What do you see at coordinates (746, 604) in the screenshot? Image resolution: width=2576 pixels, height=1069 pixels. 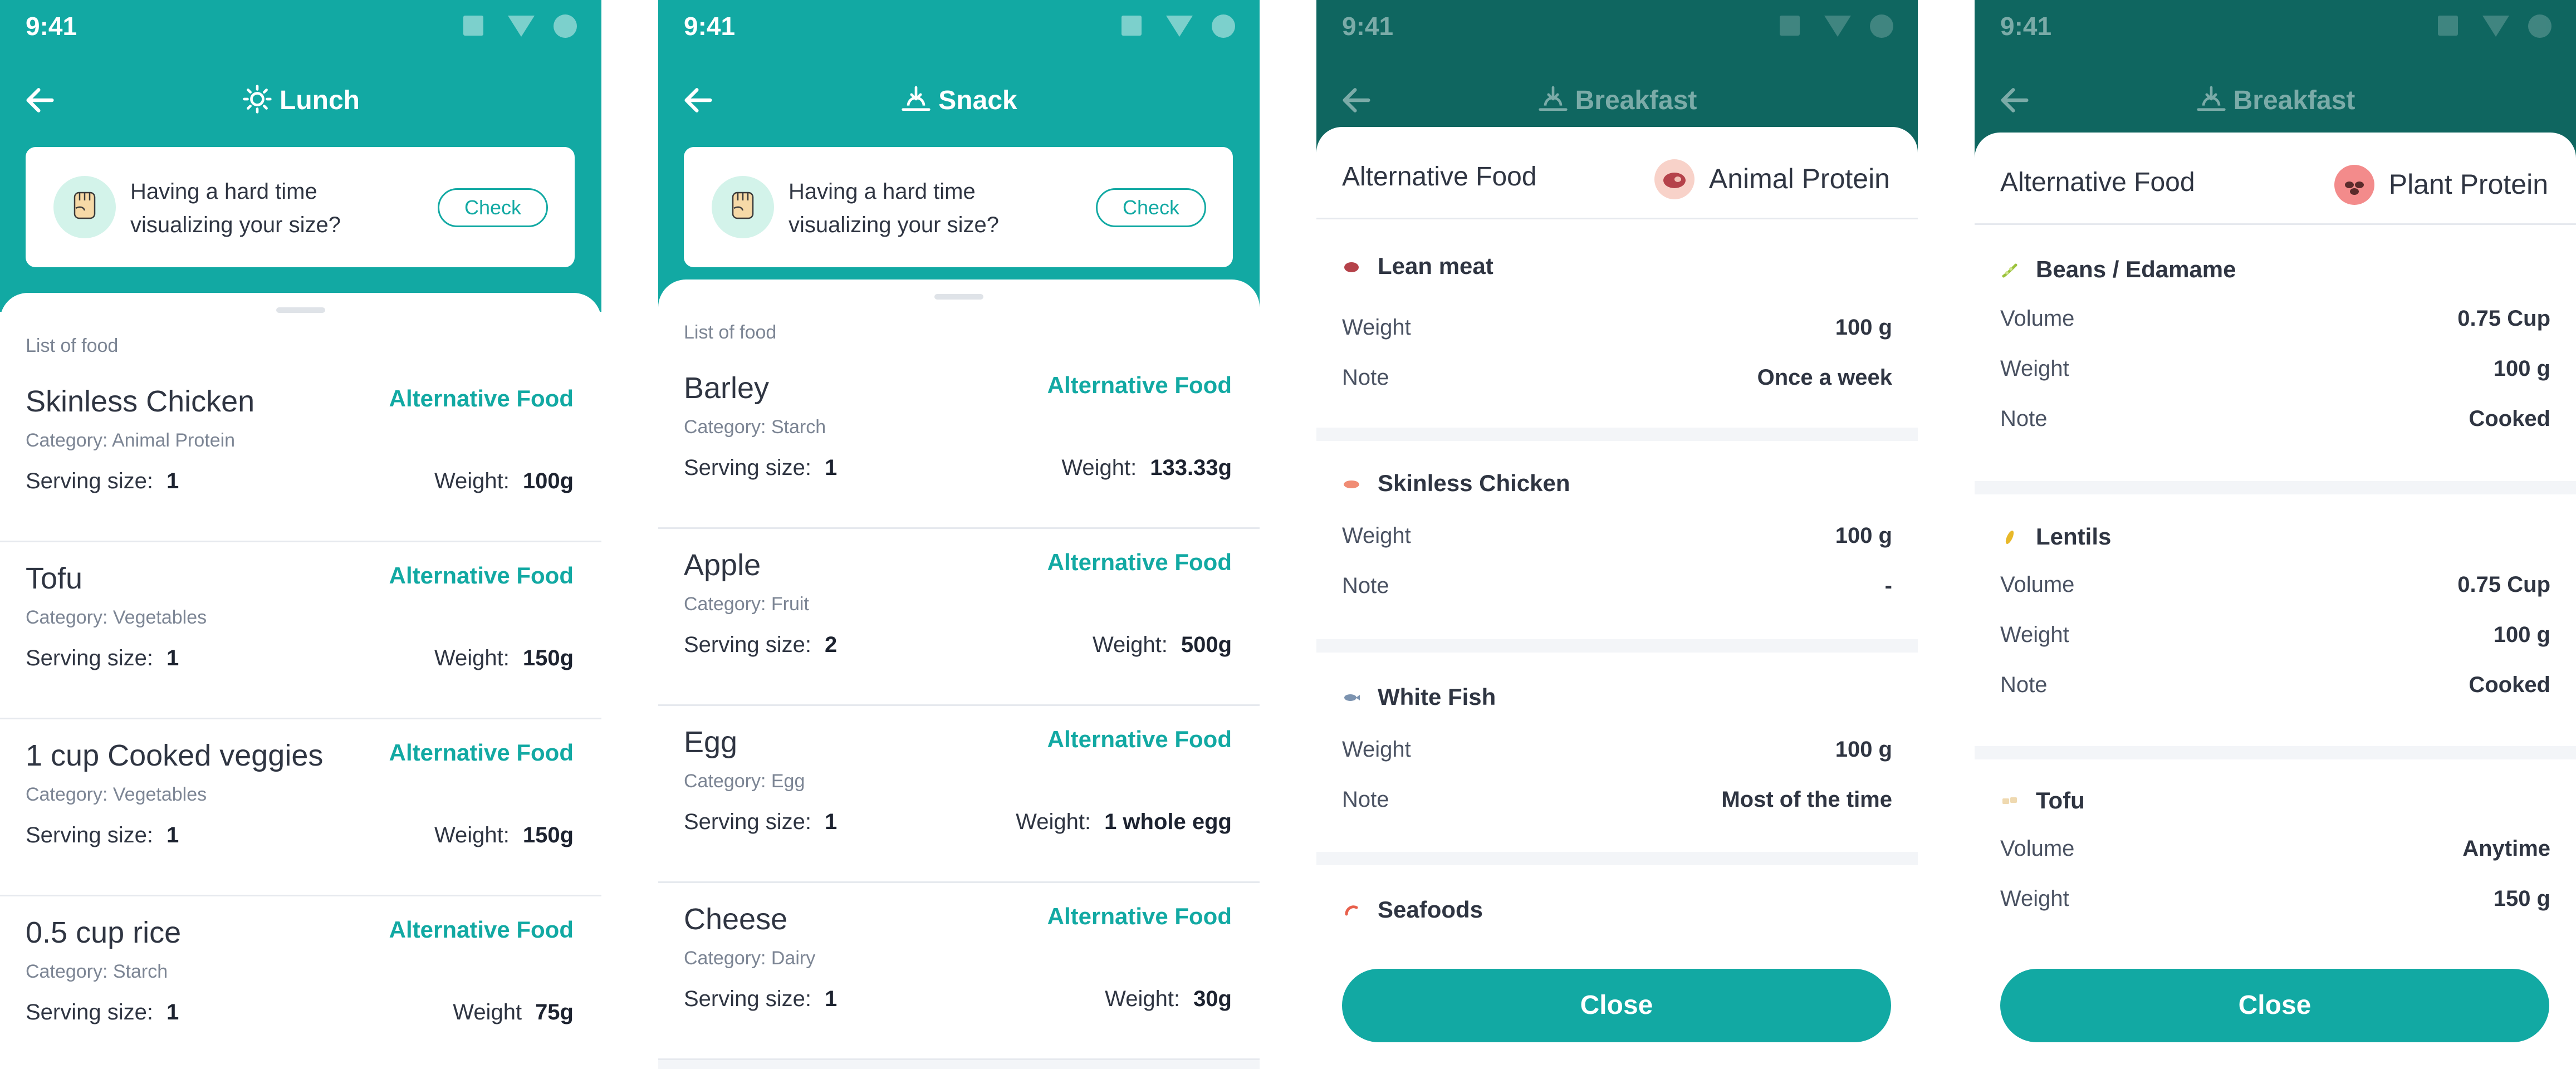 I see `food-category: Category: Fruit` at bounding box center [746, 604].